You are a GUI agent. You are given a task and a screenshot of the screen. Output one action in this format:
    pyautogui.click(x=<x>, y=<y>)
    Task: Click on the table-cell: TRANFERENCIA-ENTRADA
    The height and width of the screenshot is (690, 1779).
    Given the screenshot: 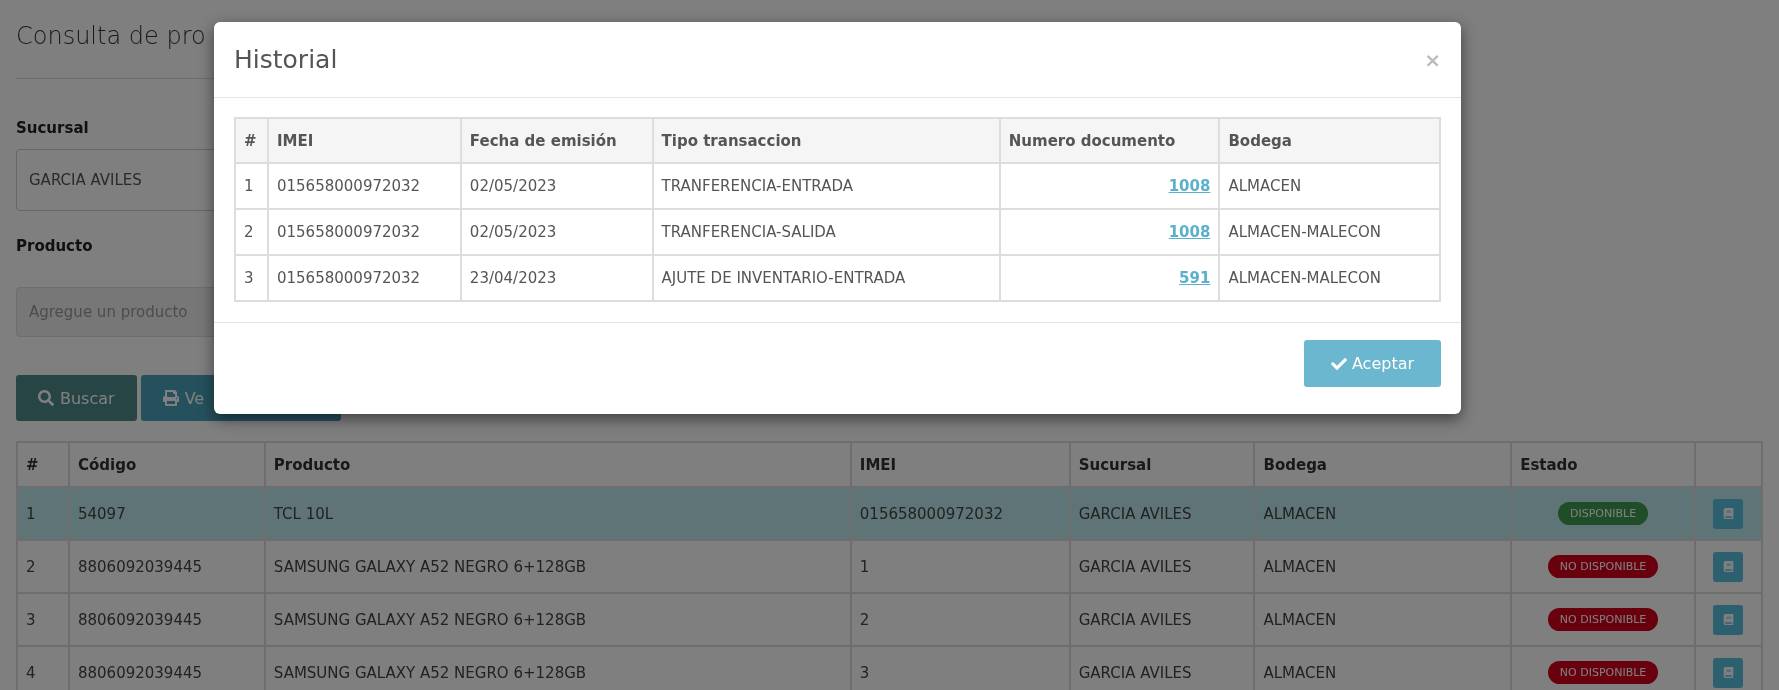 What is the action you would take?
    pyautogui.click(x=826, y=186)
    